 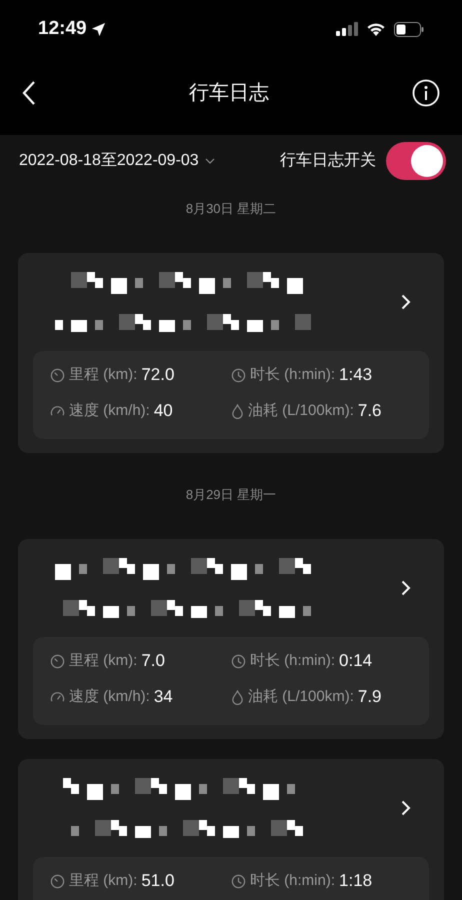 What do you see at coordinates (231, 829) in the screenshot?
I see `trip-card: 里程 (km): 51.0 时长 (h:min): 1:18` at bounding box center [231, 829].